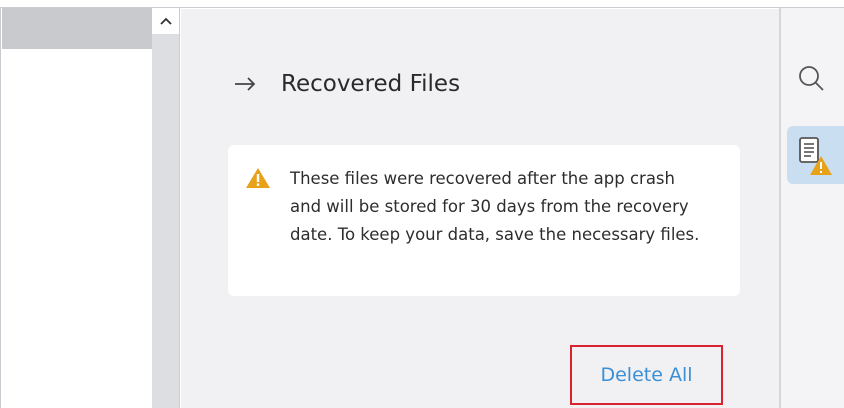  I want to click on arrow-right-icon, so click(245, 84).